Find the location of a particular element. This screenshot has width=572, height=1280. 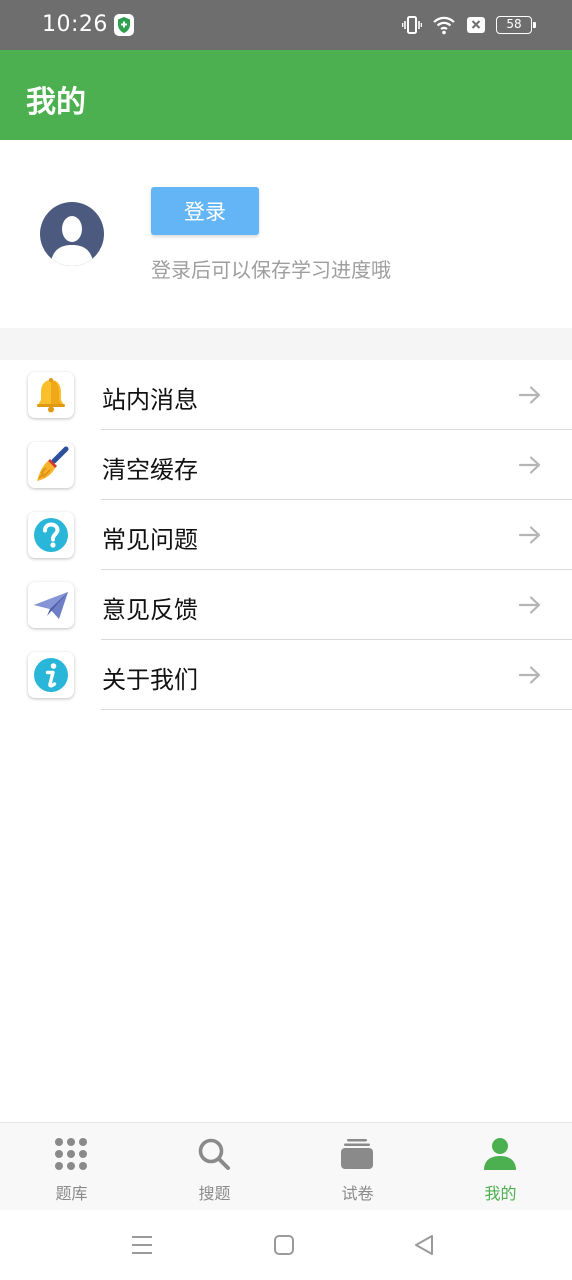

menu-item-label: 意见反馈 is located at coordinates (150, 610).